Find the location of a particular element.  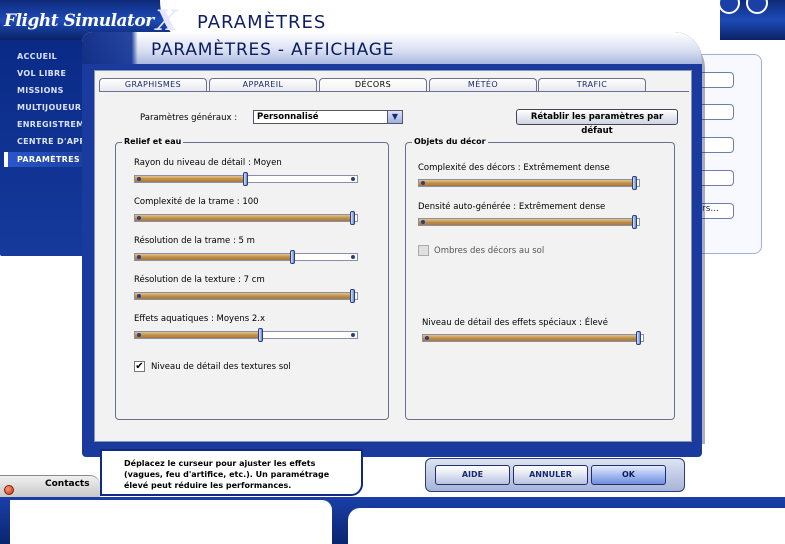

ground-texture-lod-label: Niveau de détail des textures sol is located at coordinates (221, 367).